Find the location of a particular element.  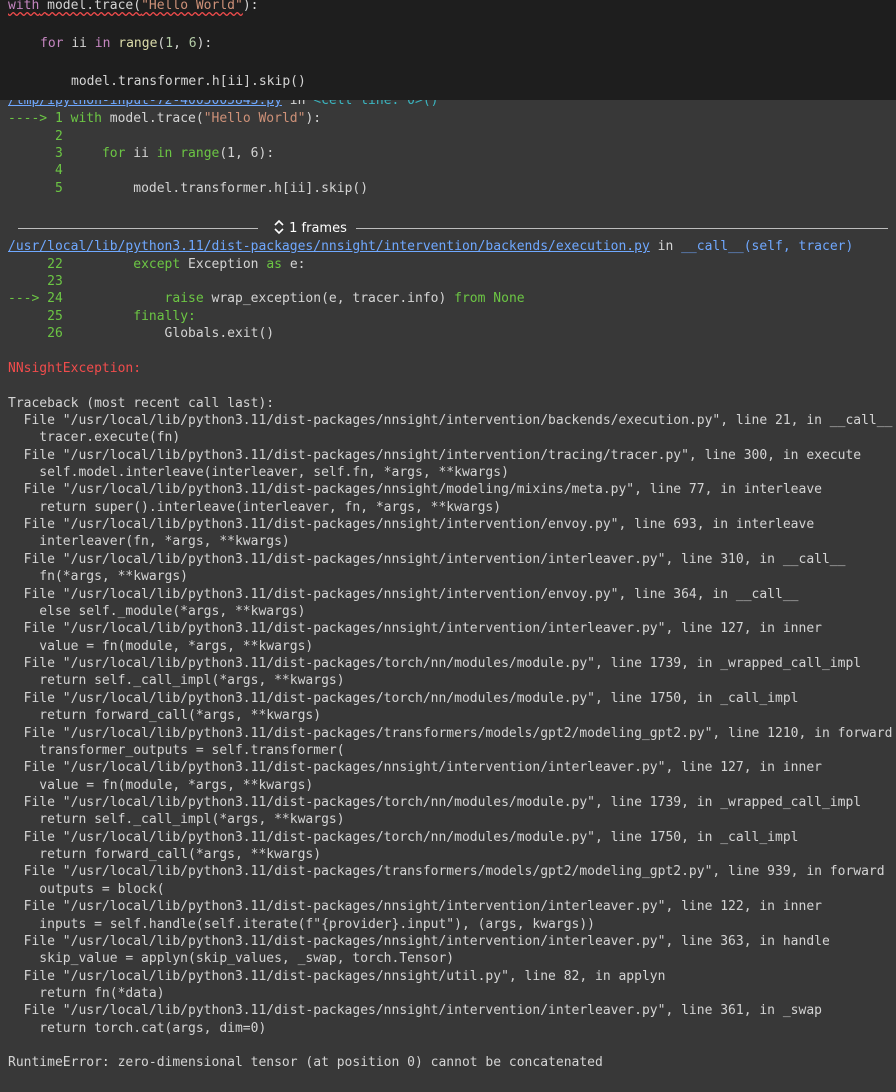

line-number: 23 is located at coordinates (55, 281).